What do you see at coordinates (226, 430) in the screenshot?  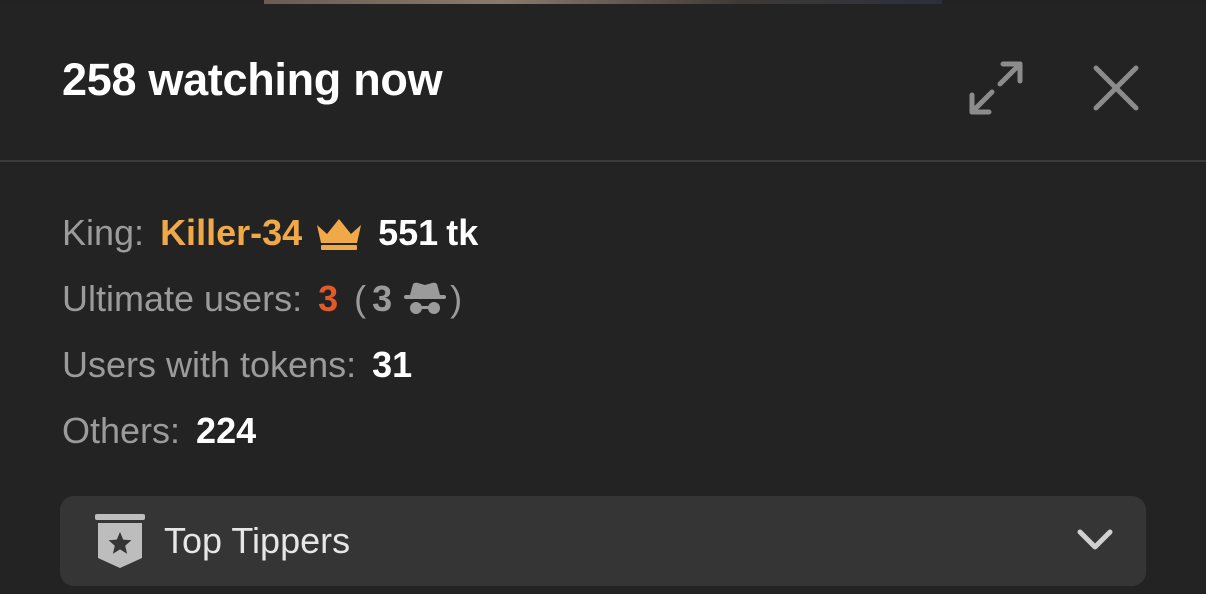 I see `others-count: 224` at bounding box center [226, 430].